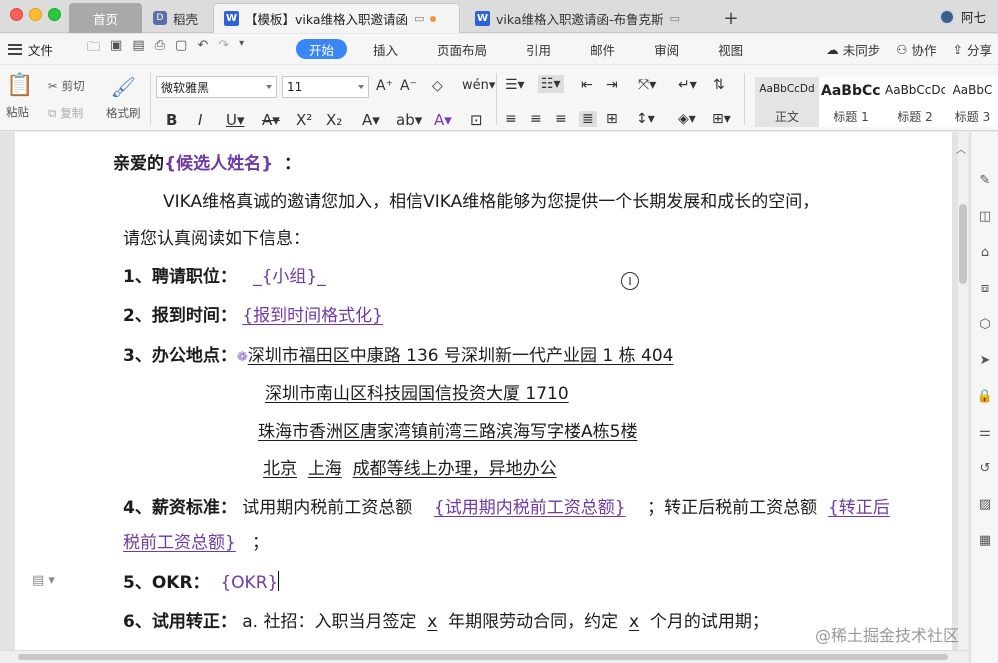 This screenshot has width=998, height=663. What do you see at coordinates (985, 252) in the screenshot?
I see `style-icon: ⌂` at bounding box center [985, 252].